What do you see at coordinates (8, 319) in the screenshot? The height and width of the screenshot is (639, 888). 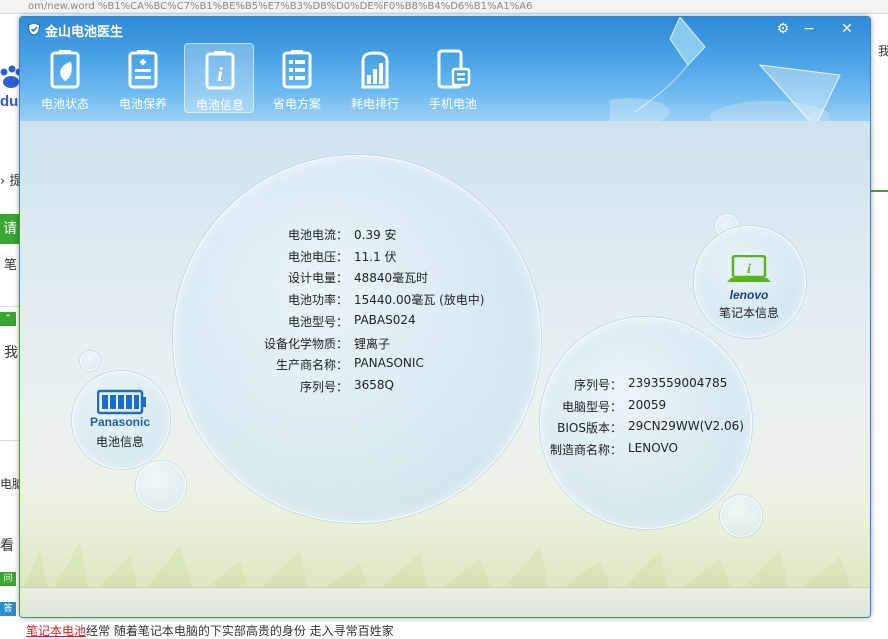 I see `bg-collapse-icon: ⌃` at bounding box center [8, 319].